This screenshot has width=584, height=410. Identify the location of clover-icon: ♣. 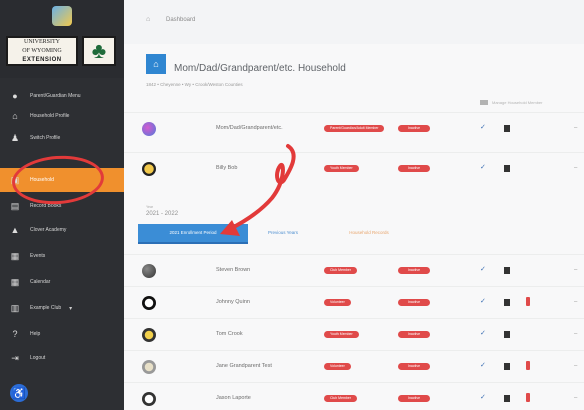
(99, 51).